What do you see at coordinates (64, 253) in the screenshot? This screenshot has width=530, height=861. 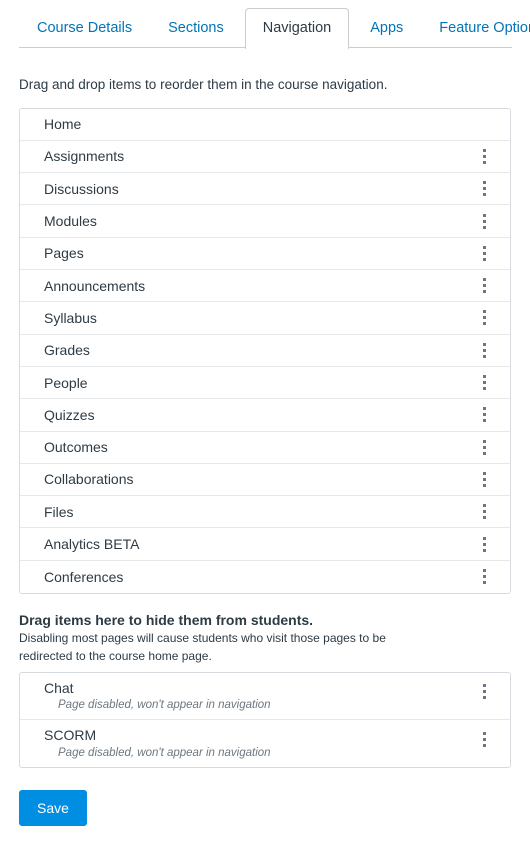 I see `nav-item-label: Pages` at bounding box center [64, 253].